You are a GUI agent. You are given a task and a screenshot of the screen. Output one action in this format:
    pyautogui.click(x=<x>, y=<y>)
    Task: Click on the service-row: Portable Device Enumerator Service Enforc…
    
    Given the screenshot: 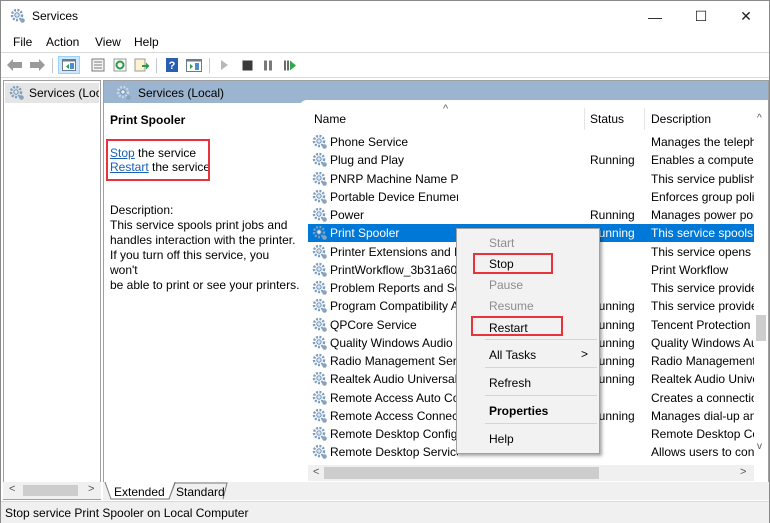 What is the action you would take?
    pyautogui.click(x=531, y=197)
    